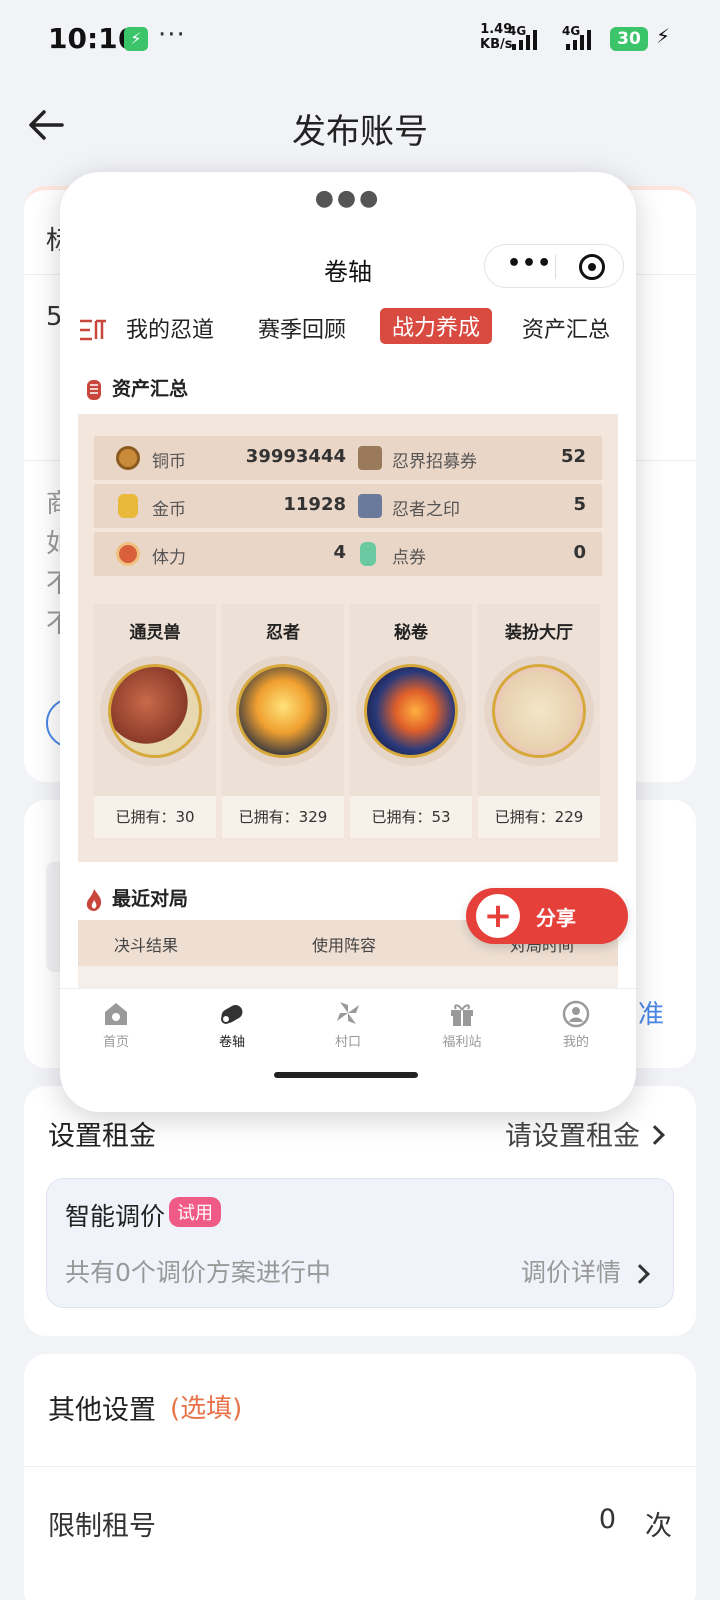 The image size is (720, 1600). Describe the element at coordinates (651, 1012) in the screenshot. I see `card-link: 准` at that location.